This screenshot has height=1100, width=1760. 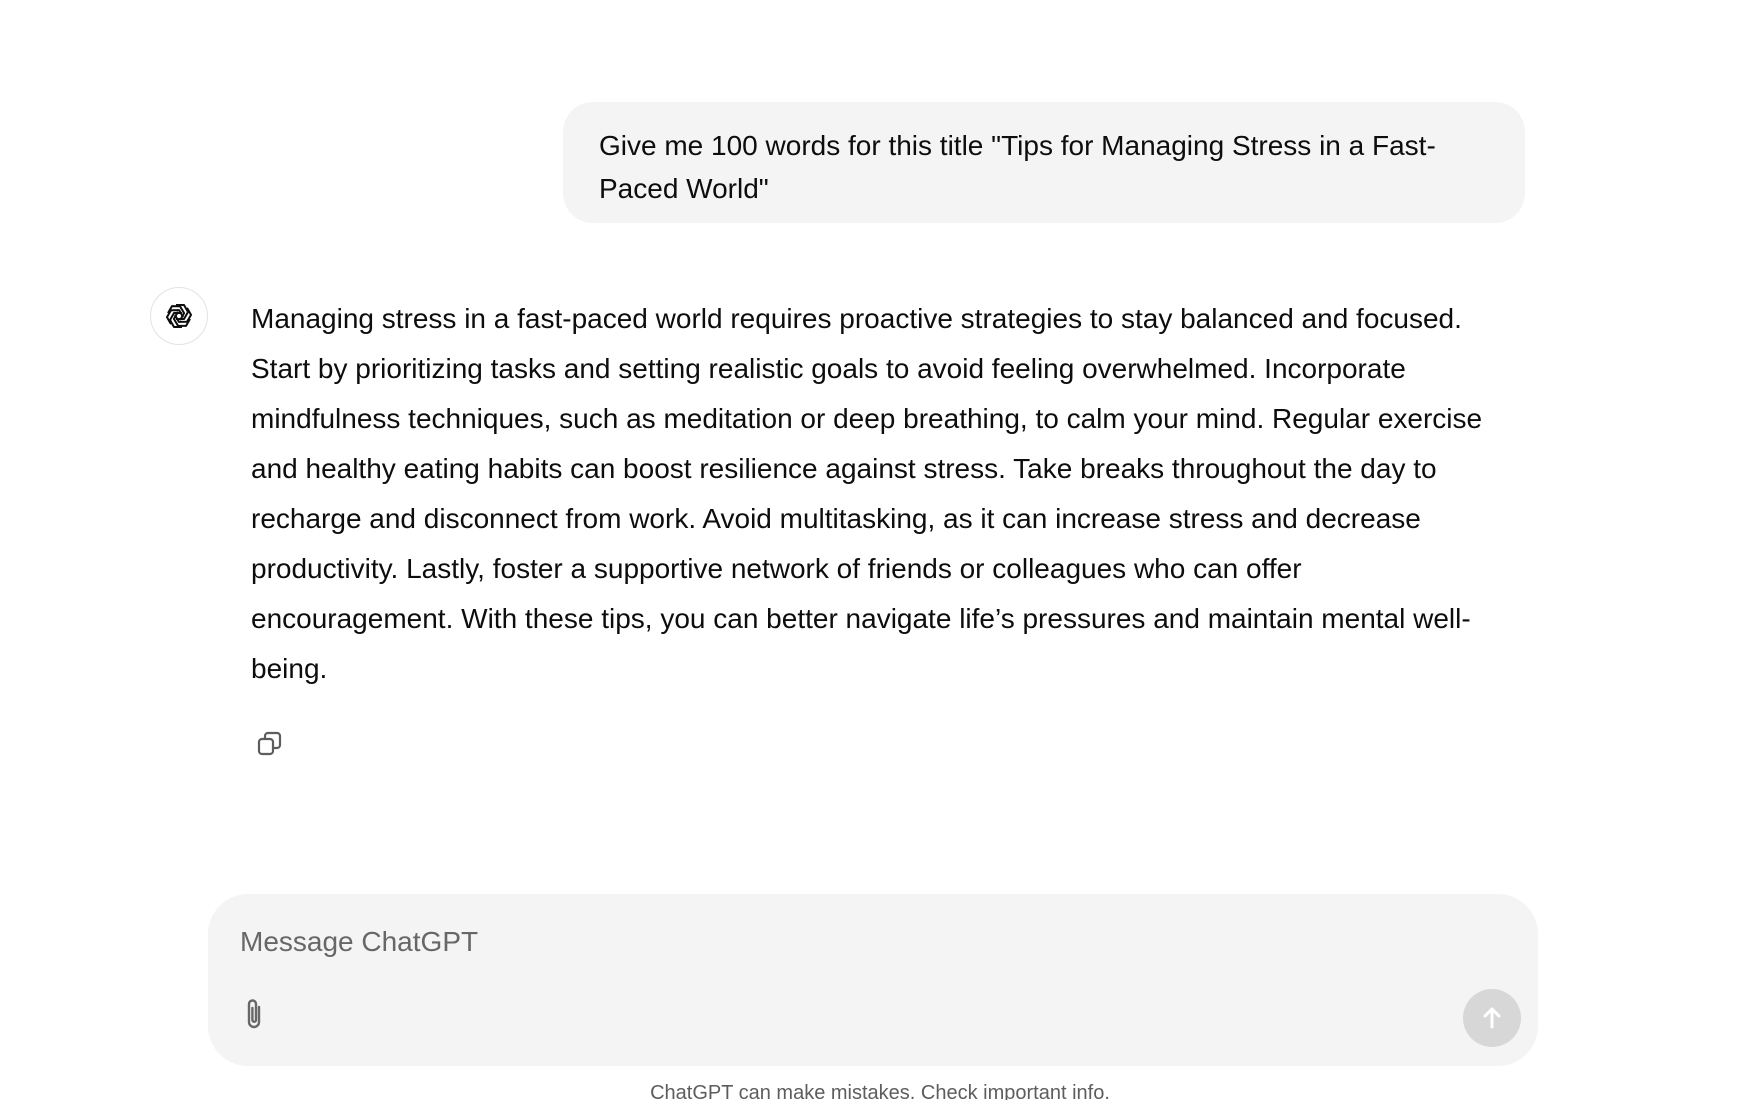 What do you see at coordinates (179, 316) in the screenshot?
I see `openai-logo-icon` at bounding box center [179, 316].